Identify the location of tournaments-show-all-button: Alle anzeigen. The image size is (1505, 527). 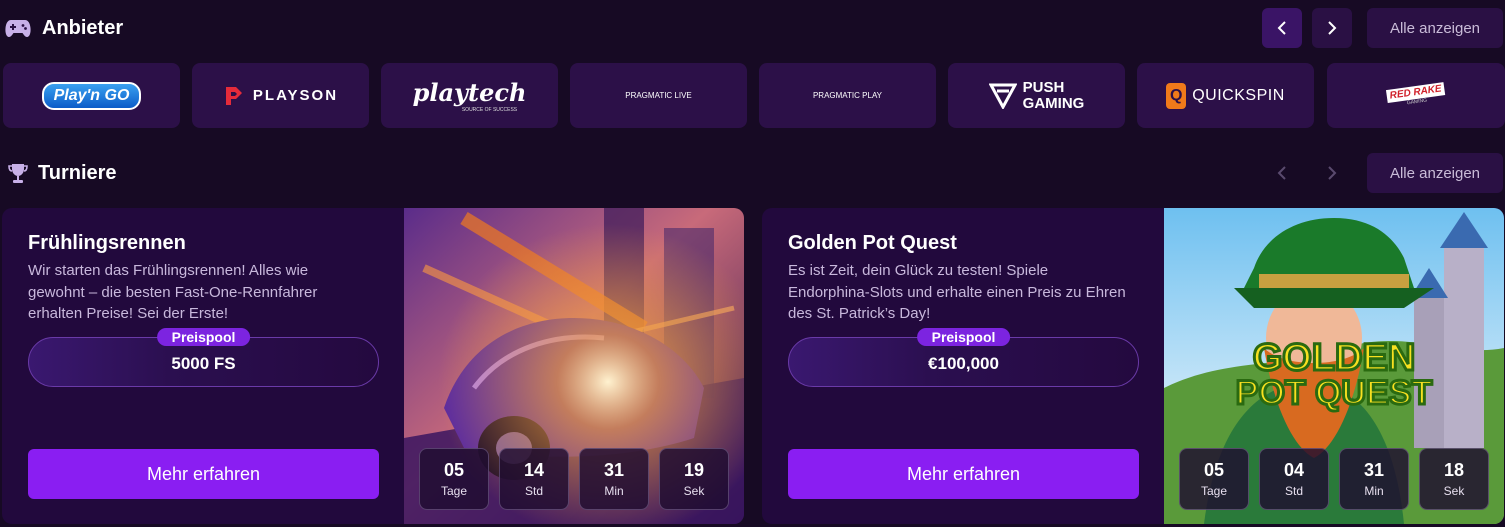
(1435, 173).